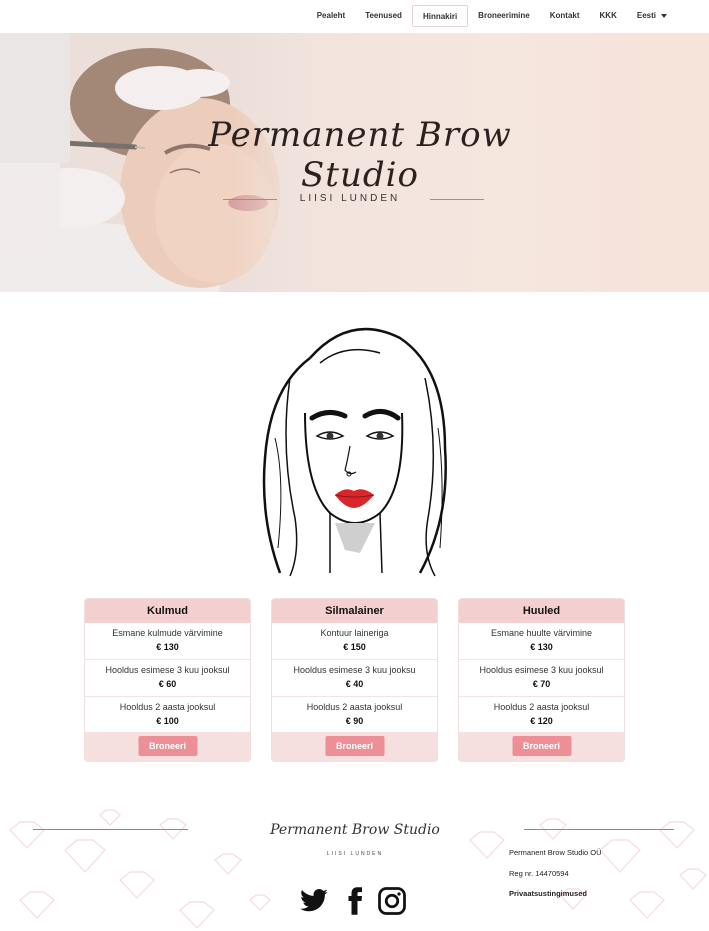 This screenshot has height=931, width=709. Describe the element at coordinates (354, 684) in the screenshot. I see `service-price: € 40` at that location.